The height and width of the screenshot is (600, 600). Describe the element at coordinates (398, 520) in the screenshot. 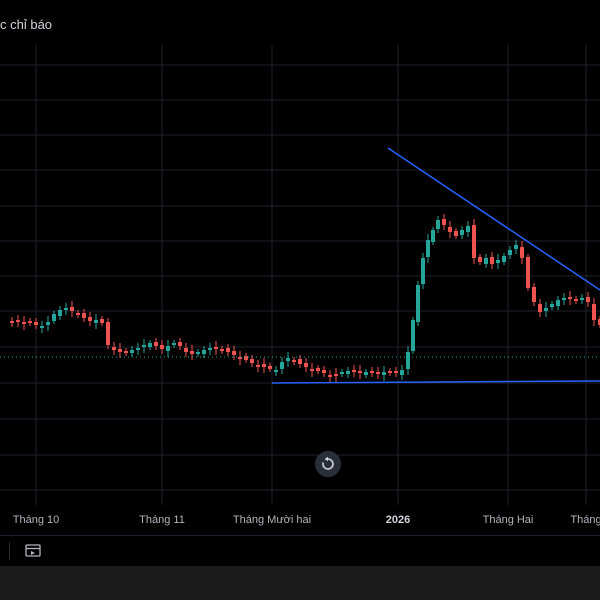

I see `time-tick-label-year: 2026` at that location.